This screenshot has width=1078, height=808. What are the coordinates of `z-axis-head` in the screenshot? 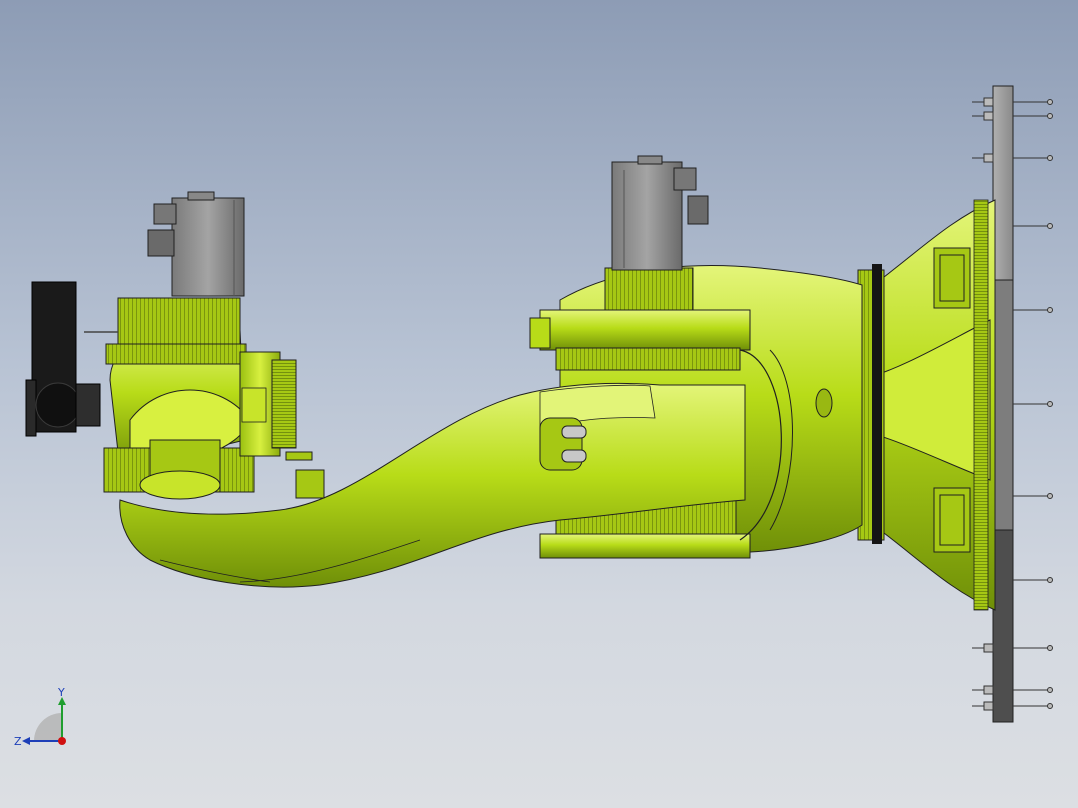 It's located at (26, 741).